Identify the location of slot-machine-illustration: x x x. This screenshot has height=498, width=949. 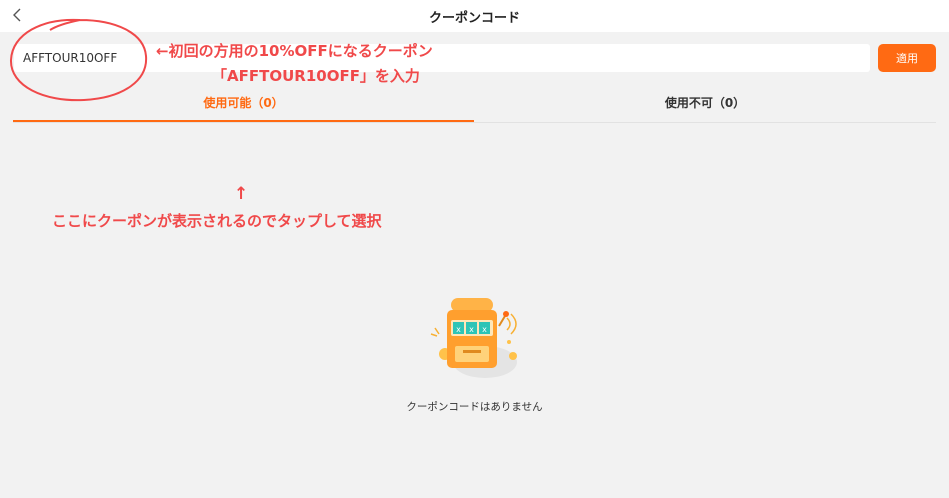
(473, 338).